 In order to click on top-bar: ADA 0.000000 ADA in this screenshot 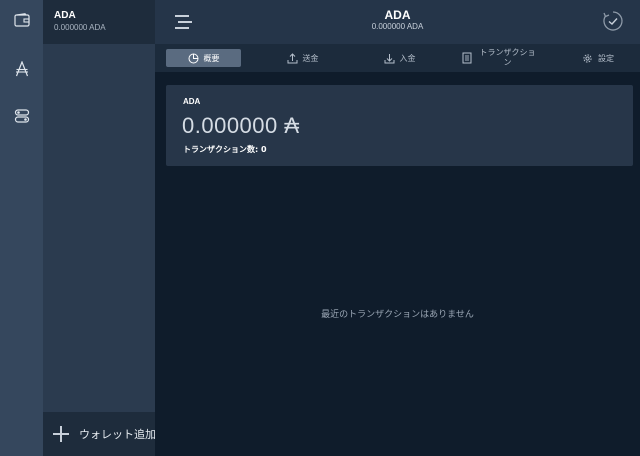, I will do `click(397, 22)`.